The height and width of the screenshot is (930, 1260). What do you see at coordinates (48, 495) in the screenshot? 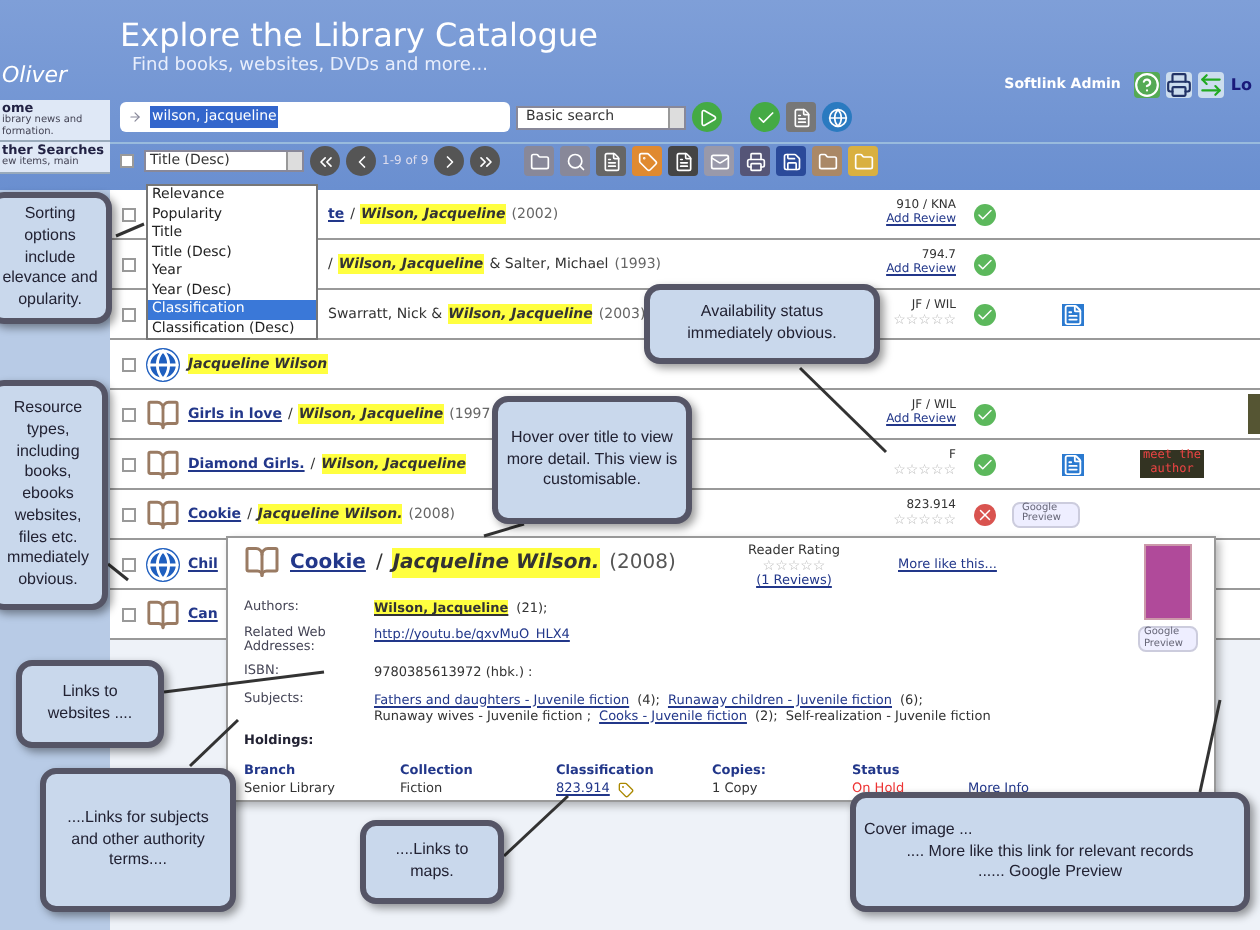
I see `callout-text: Resource types, including books, ebooks websites, files etc. mmediately obvious.` at bounding box center [48, 495].